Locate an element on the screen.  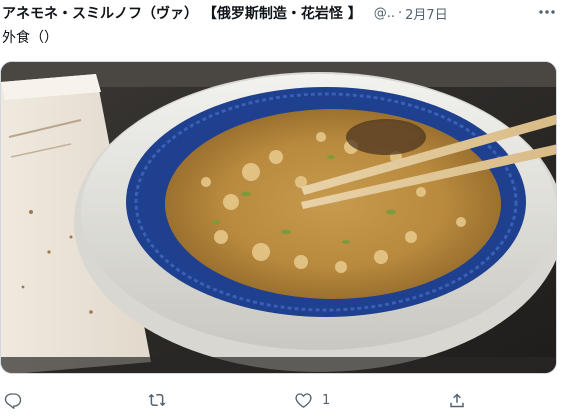
tweet-header: アネモネ・スミルノフ（ヴァ） 【俄罗斯制造・花岩怪 】 @.. · 2月7日 is located at coordinates (283, 13).